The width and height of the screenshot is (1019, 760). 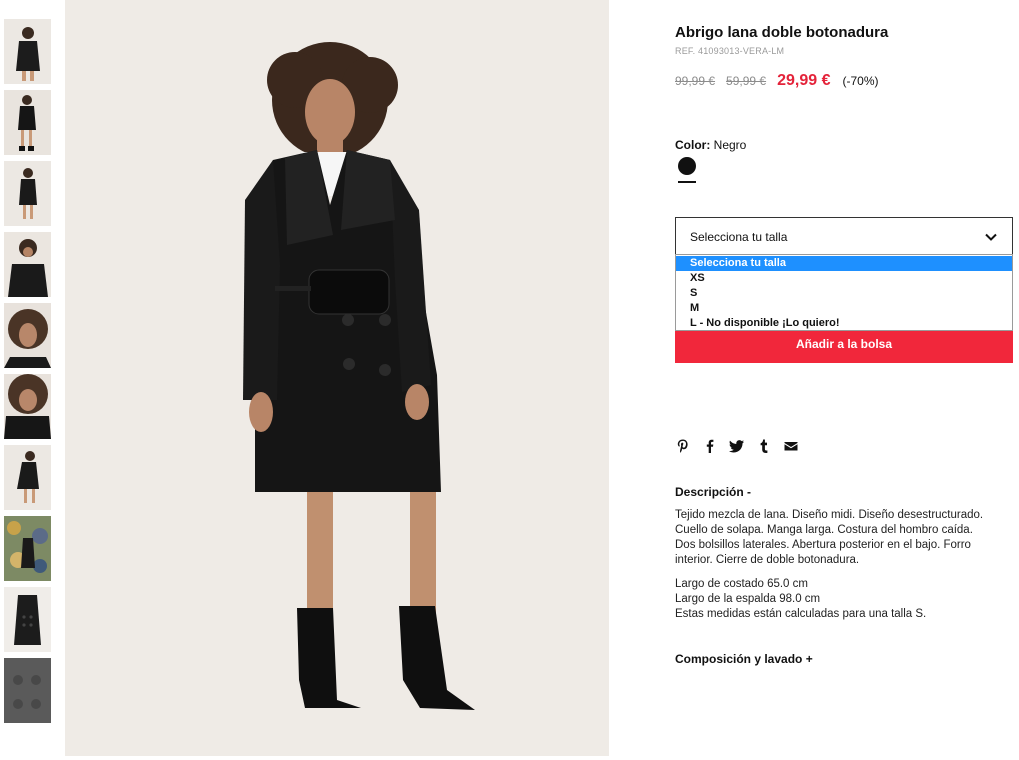 What do you see at coordinates (844, 236) in the screenshot?
I see `size-select: Selecciona tu talla` at bounding box center [844, 236].